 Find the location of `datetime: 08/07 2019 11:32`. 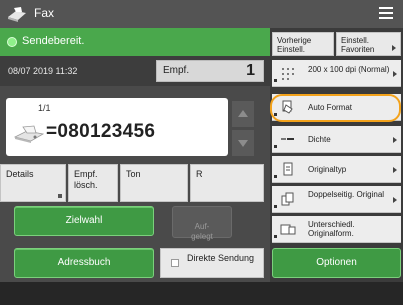

datetime: 08/07 2019 11:32 is located at coordinates (43, 71).